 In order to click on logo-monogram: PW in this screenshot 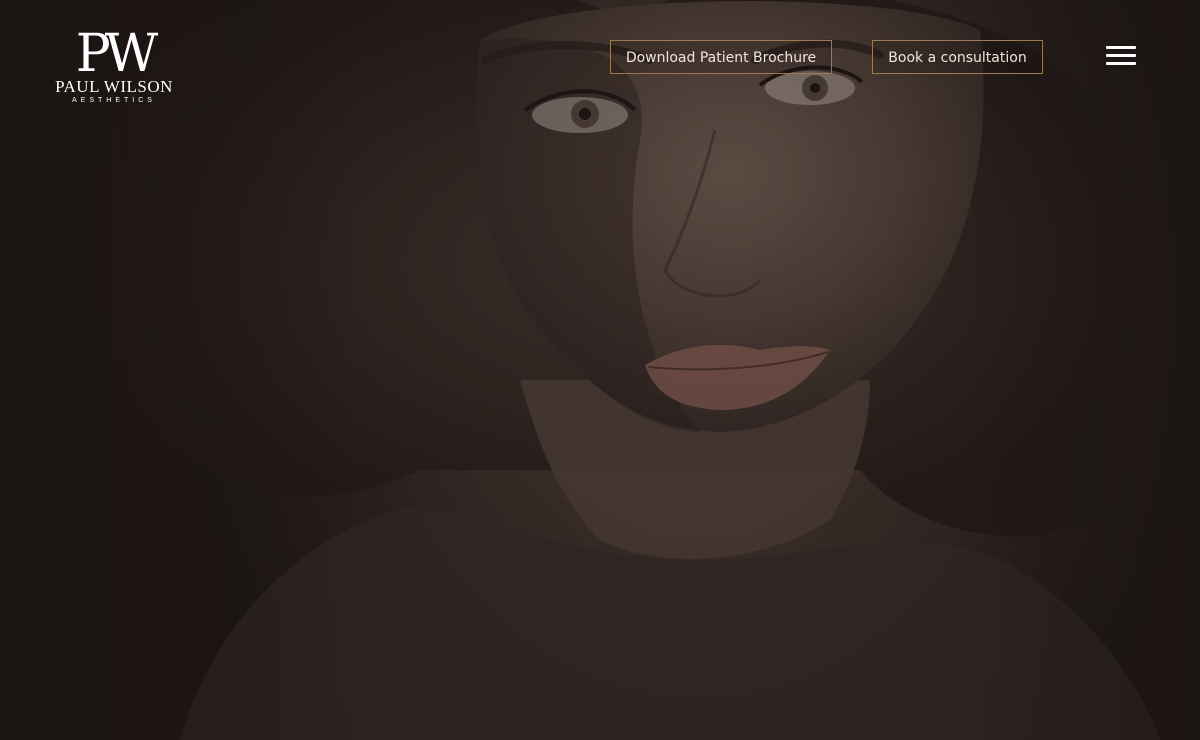, I will do `click(116, 54)`.